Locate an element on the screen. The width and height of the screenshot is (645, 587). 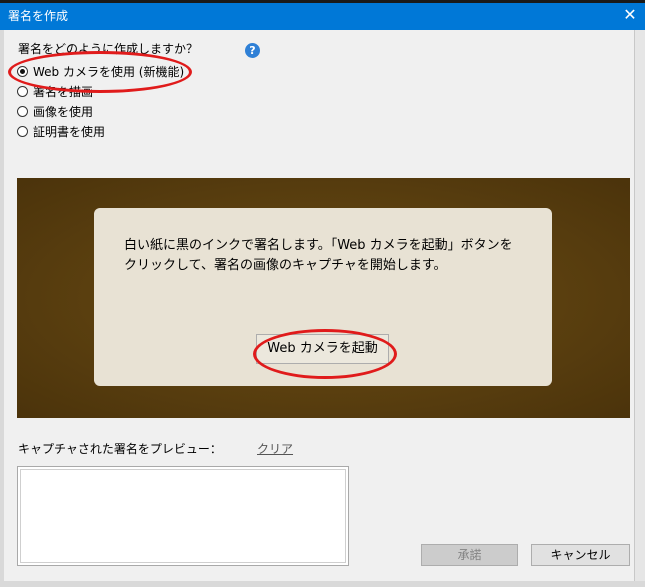
cancel-button: キャンセル is located at coordinates (580, 555).